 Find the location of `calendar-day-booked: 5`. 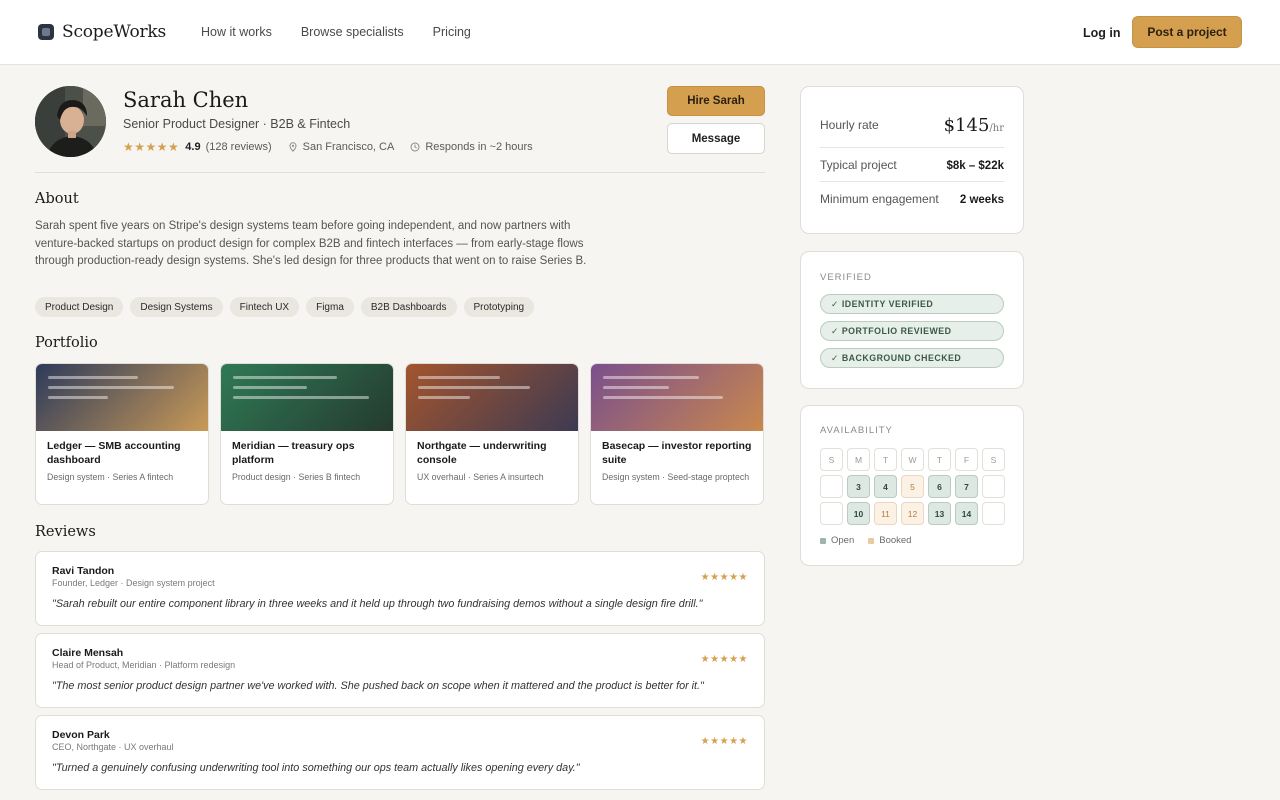

calendar-day-booked: 5 is located at coordinates (912, 486).